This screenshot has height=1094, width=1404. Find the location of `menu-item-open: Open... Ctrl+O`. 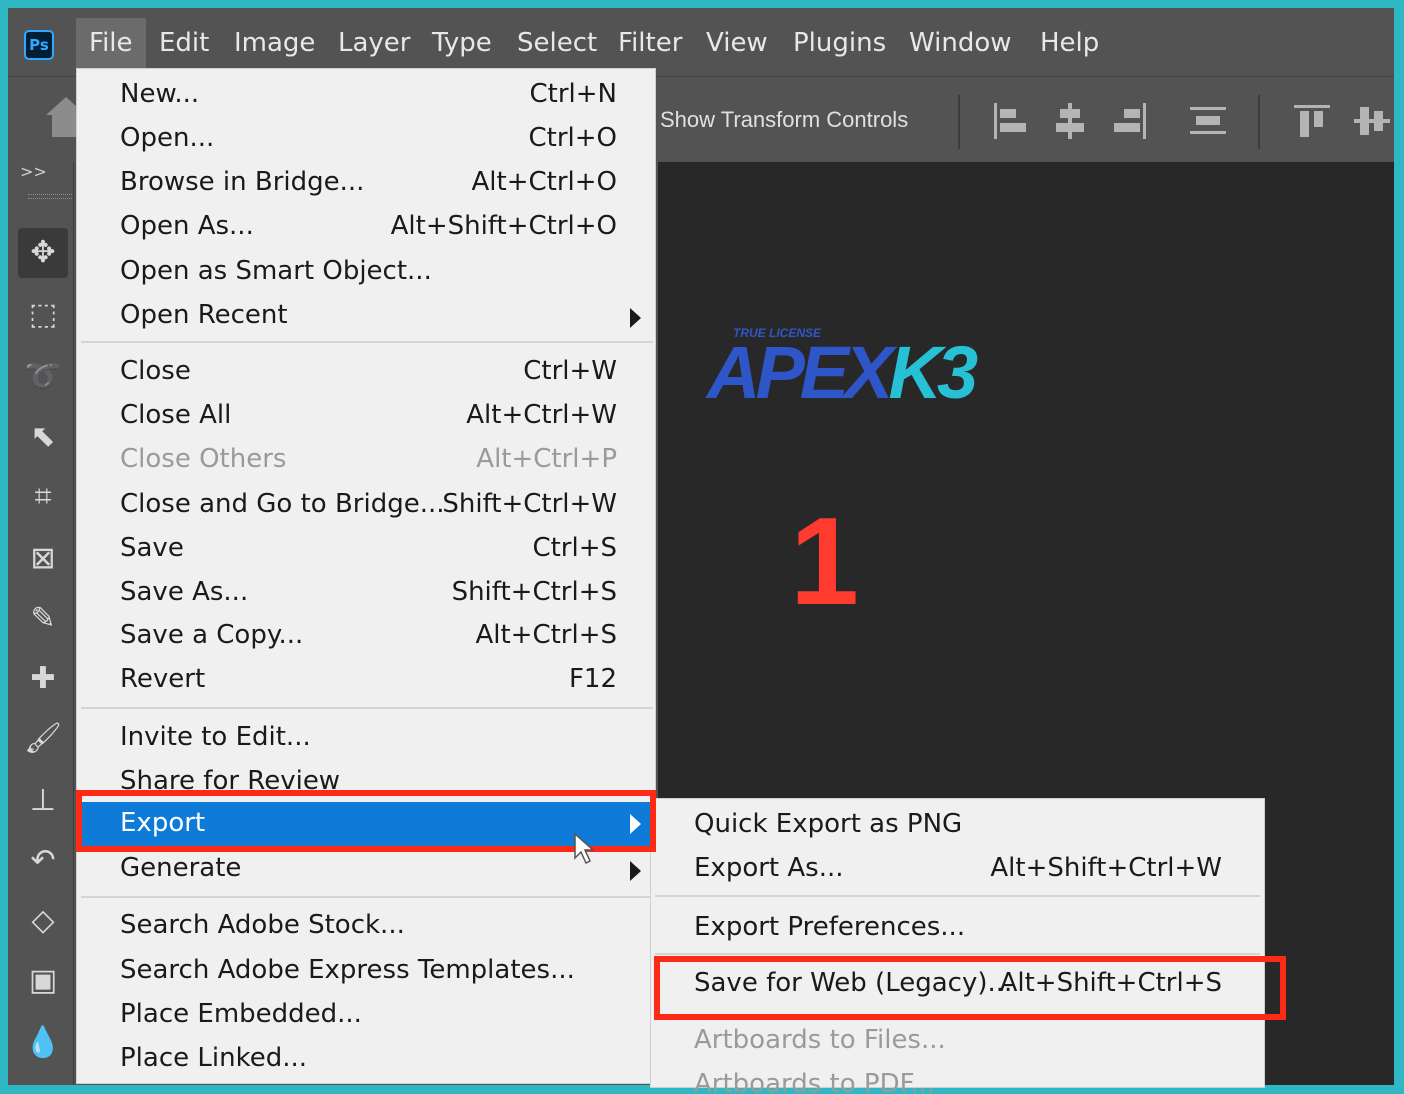

menu-item-open: Open... Ctrl+O is located at coordinates (366, 140).